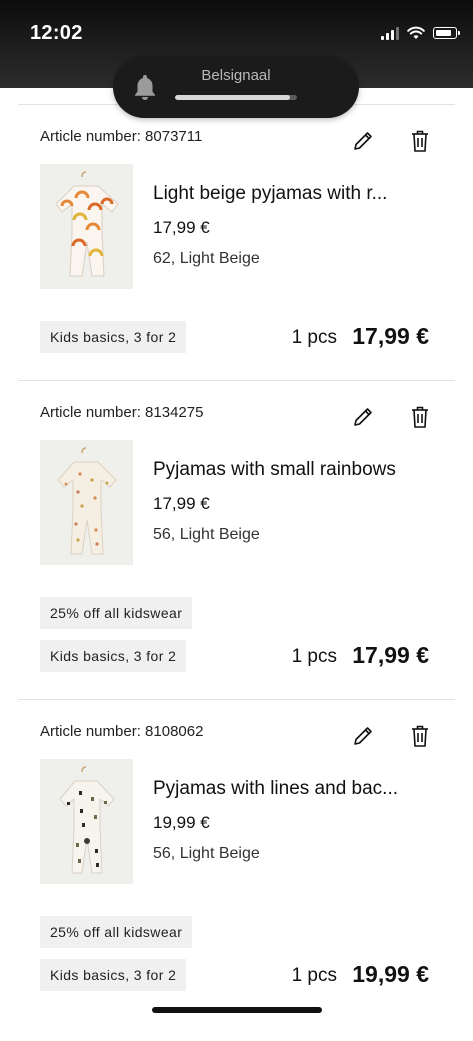 This screenshot has width=473, height=1041. Describe the element at coordinates (390, 974) in the screenshot. I see `line-total: 19,99 €` at that location.